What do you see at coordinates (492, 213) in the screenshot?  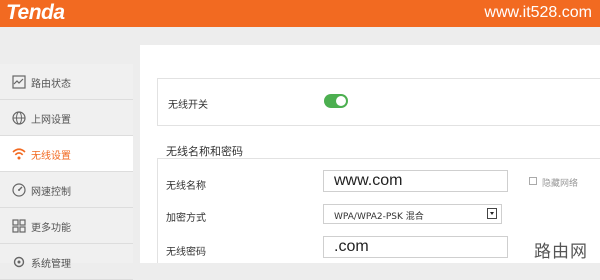 I see `chevron-down-icon` at bounding box center [492, 213].